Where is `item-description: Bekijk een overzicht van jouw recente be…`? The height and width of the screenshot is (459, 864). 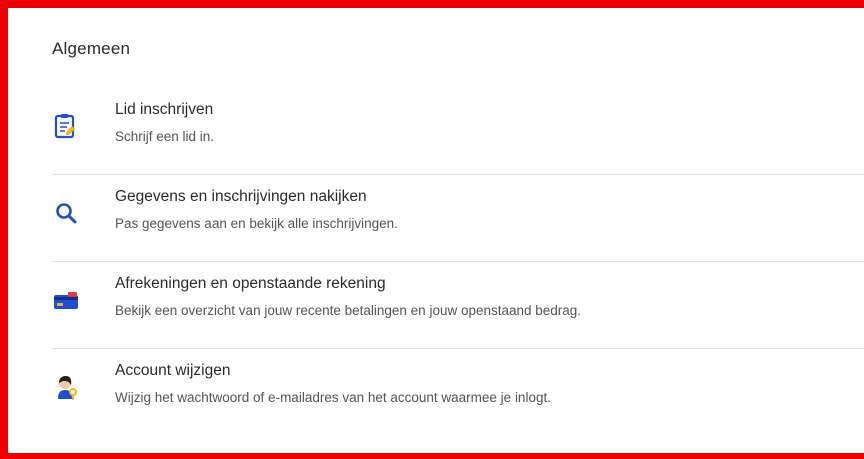 item-description: Bekijk een overzicht van jouw recente be… is located at coordinates (348, 310).